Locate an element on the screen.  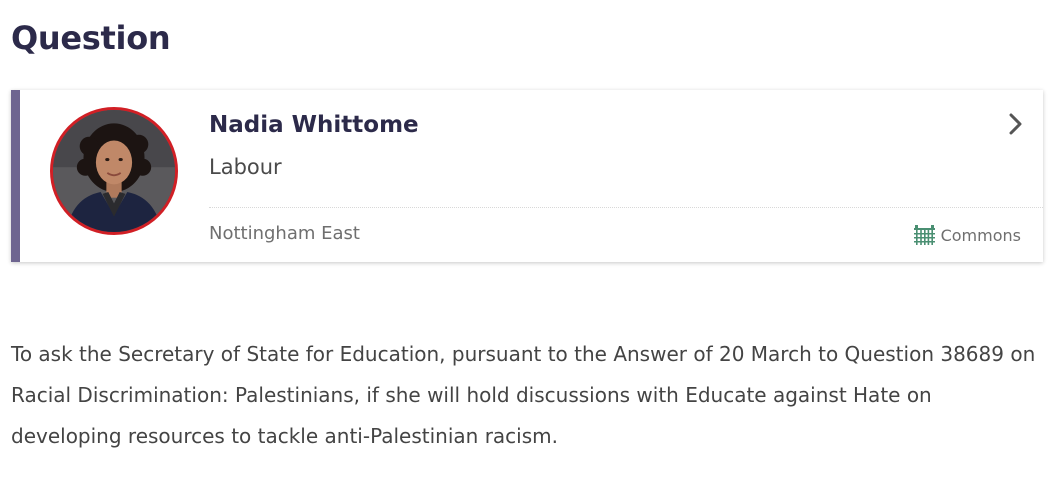
page-title: Question is located at coordinates (91, 38).